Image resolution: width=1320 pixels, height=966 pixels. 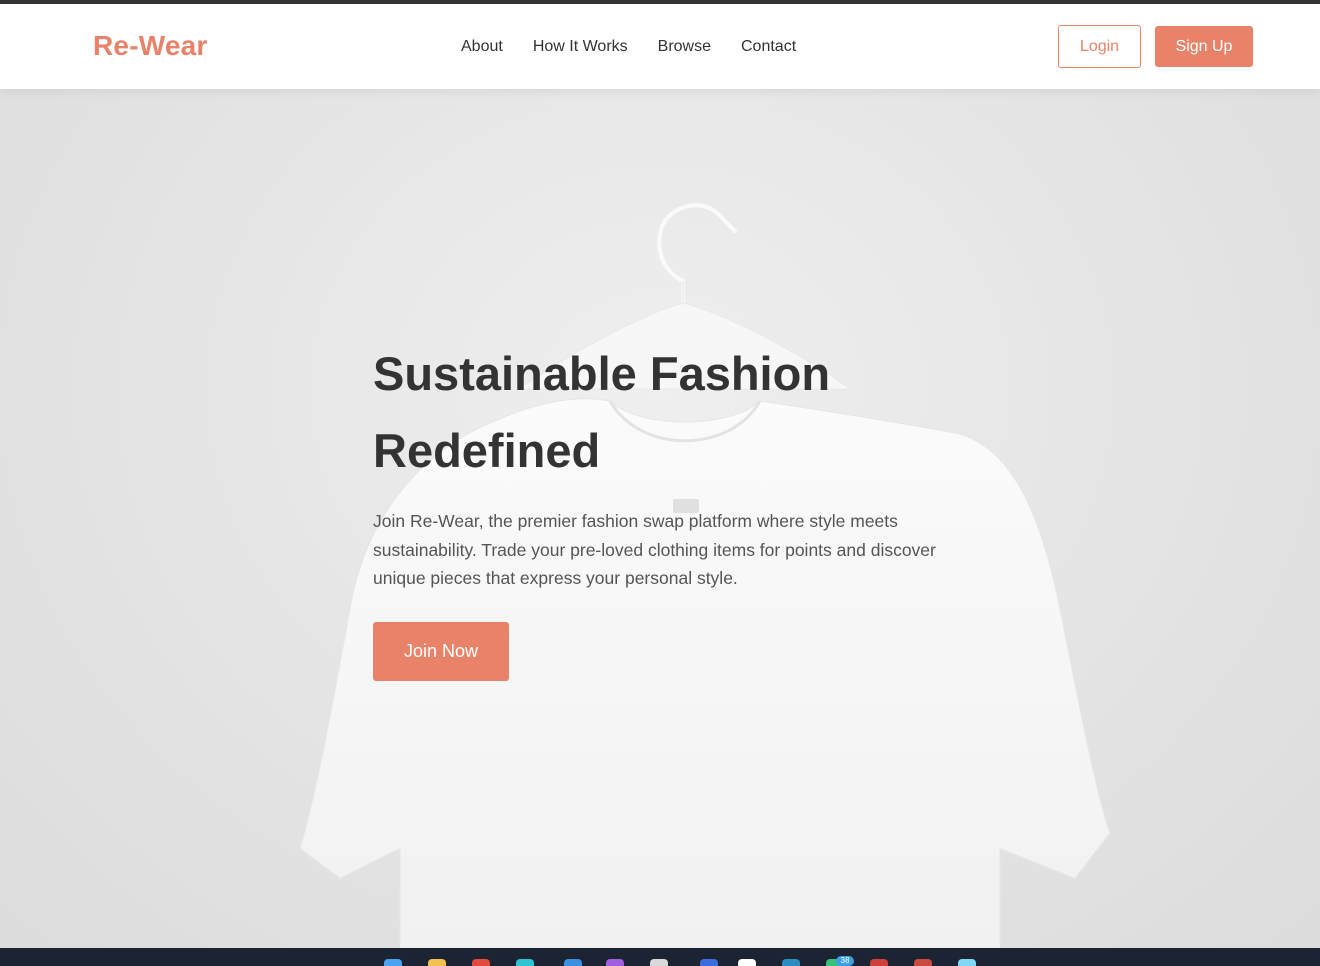 I want to click on login-button: Login, so click(x=1099, y=46).